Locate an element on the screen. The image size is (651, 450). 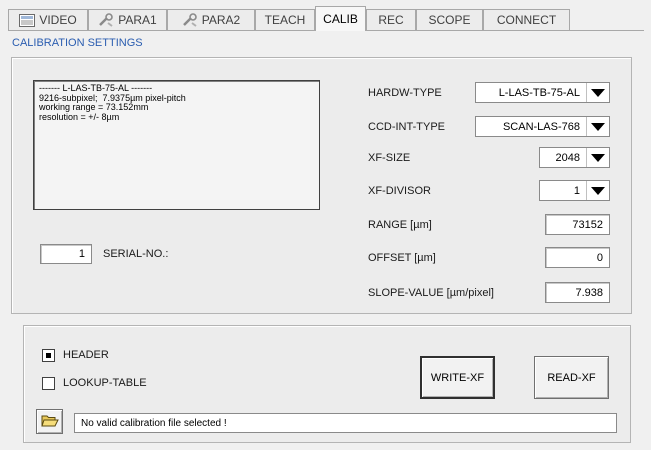
open-folder-icon is located at coordinates (49, 422).